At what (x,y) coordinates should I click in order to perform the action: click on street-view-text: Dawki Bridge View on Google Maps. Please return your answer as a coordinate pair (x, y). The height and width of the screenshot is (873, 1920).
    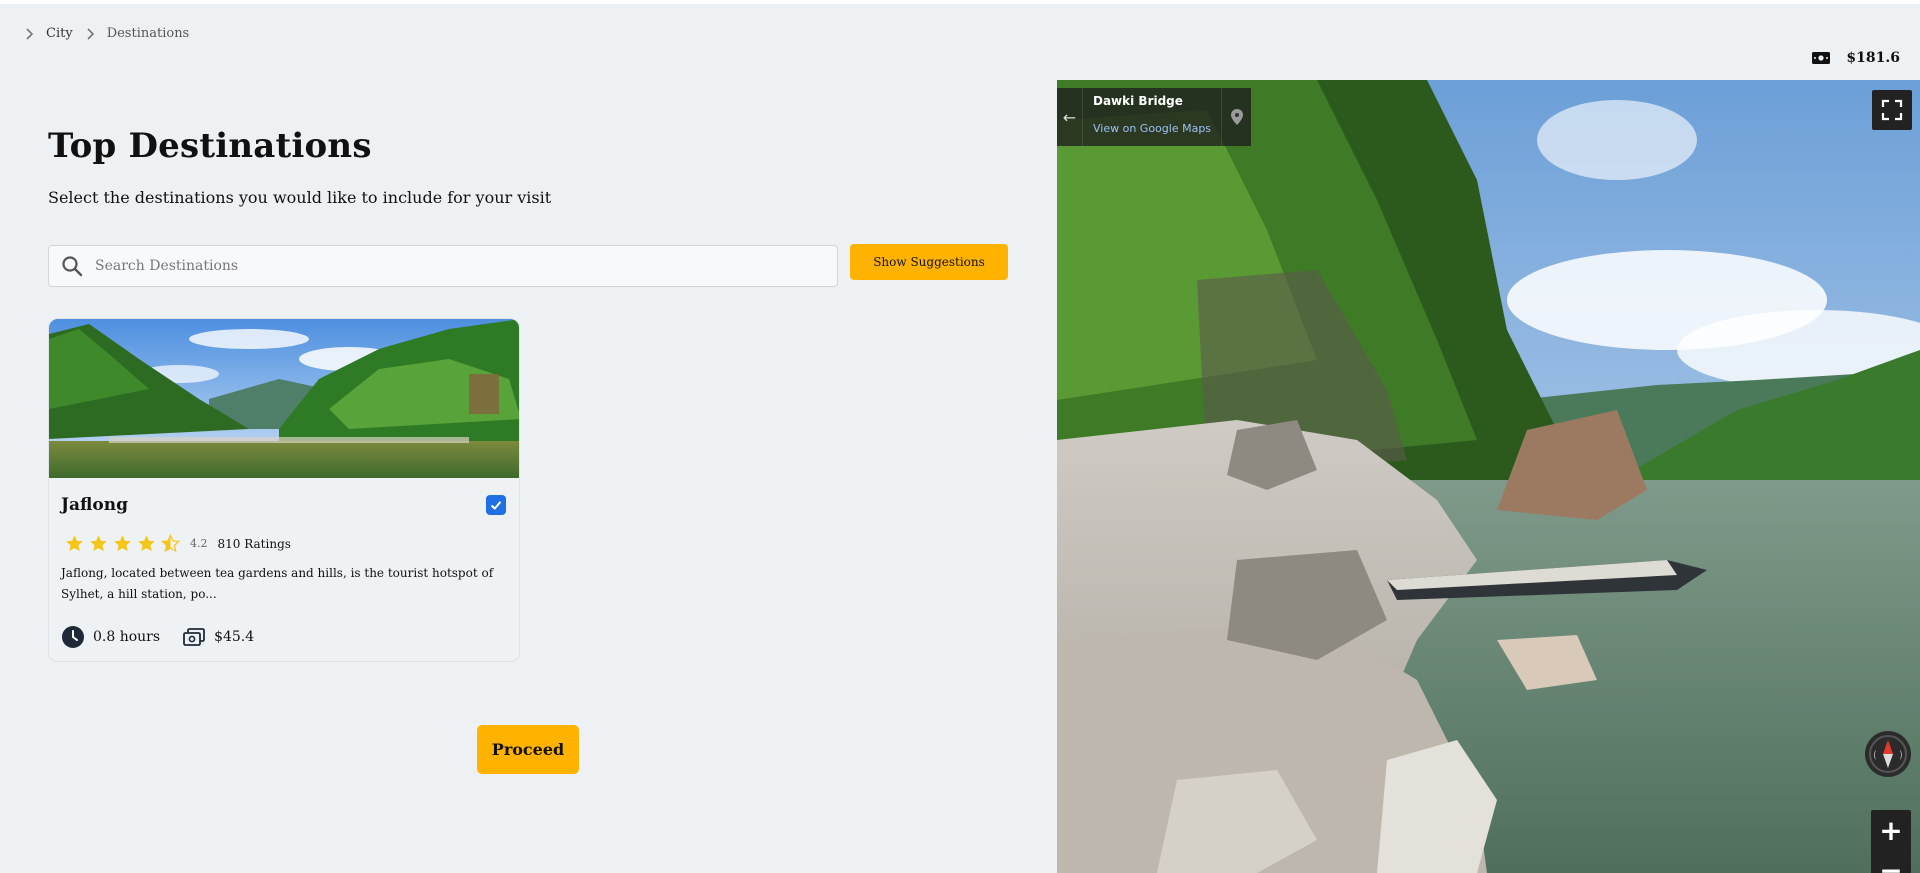
    Looking at the image, I should click on (1152, 117).